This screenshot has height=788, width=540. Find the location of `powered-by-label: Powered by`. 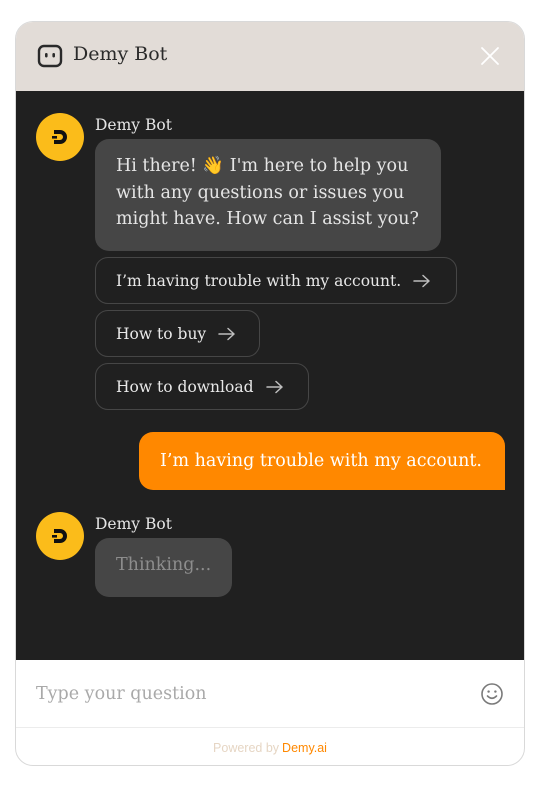

powered-by-label: Powered by is located at coordinates (246, 747).